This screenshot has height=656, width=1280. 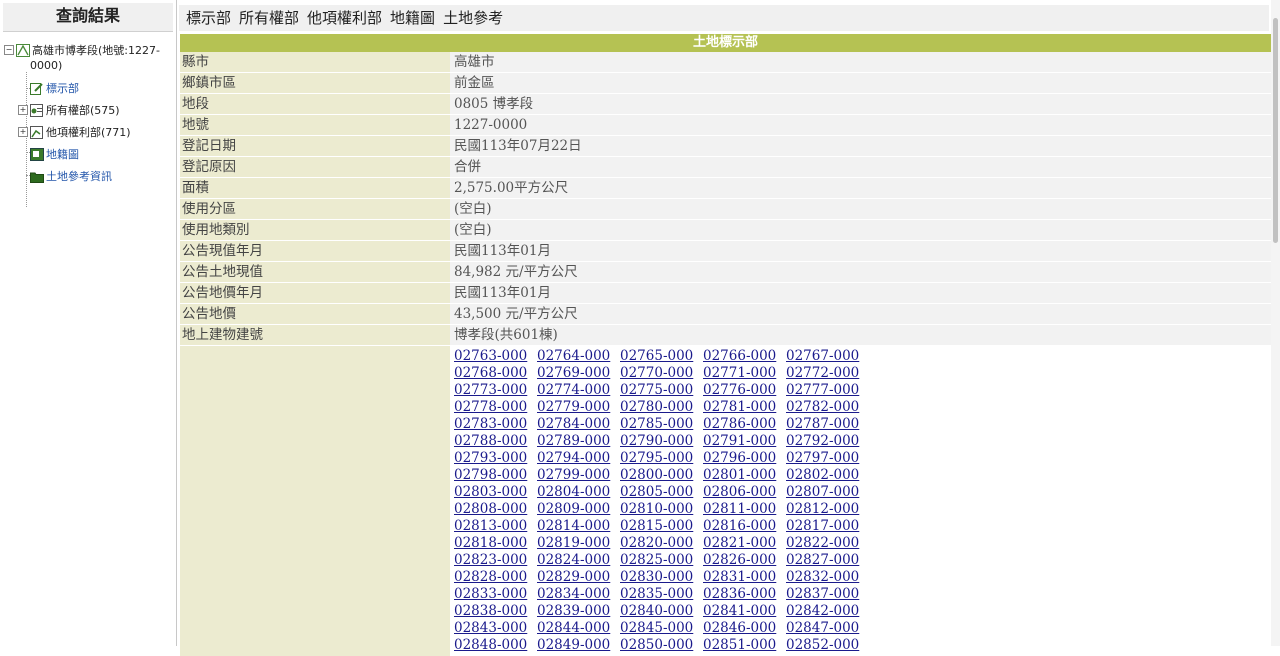 What do you see at coordinates (269, 18) in the screenshot?
I see `tab-ownership: 所有權部` at bounding box center [269, 18].